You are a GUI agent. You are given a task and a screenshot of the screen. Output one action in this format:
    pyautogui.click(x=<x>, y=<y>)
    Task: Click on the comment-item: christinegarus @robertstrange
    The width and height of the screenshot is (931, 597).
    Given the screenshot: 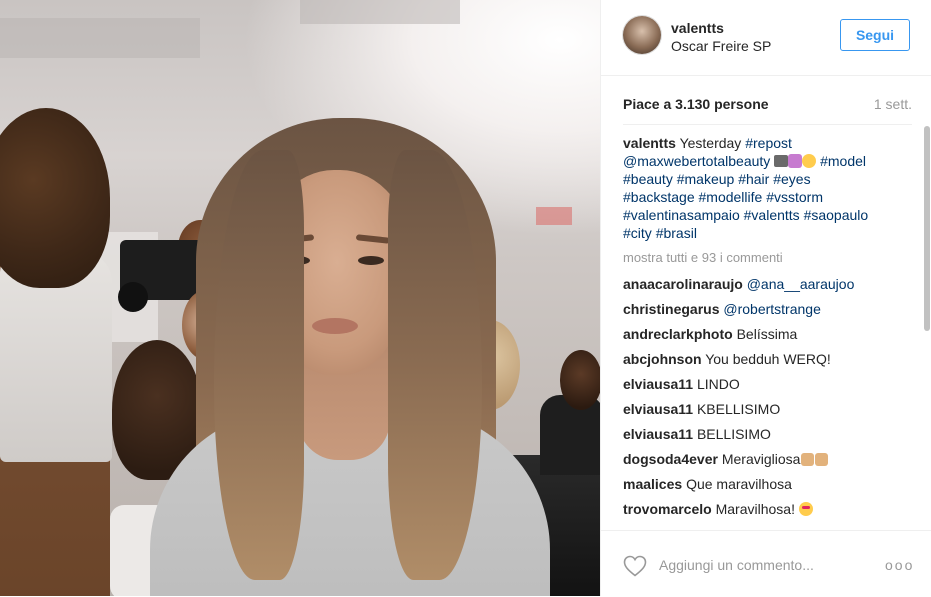 What is the action you would take?
    pyautogui.click(x=768, y=309)
    